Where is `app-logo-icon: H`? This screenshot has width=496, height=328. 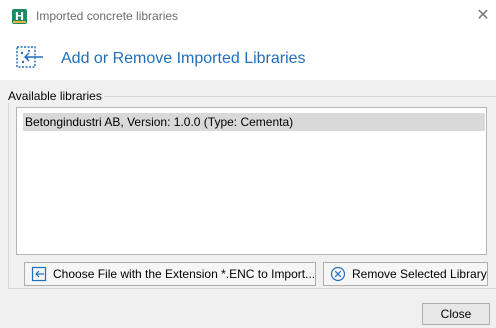 app-logo-icon: H is located at coordinates (19, 16).